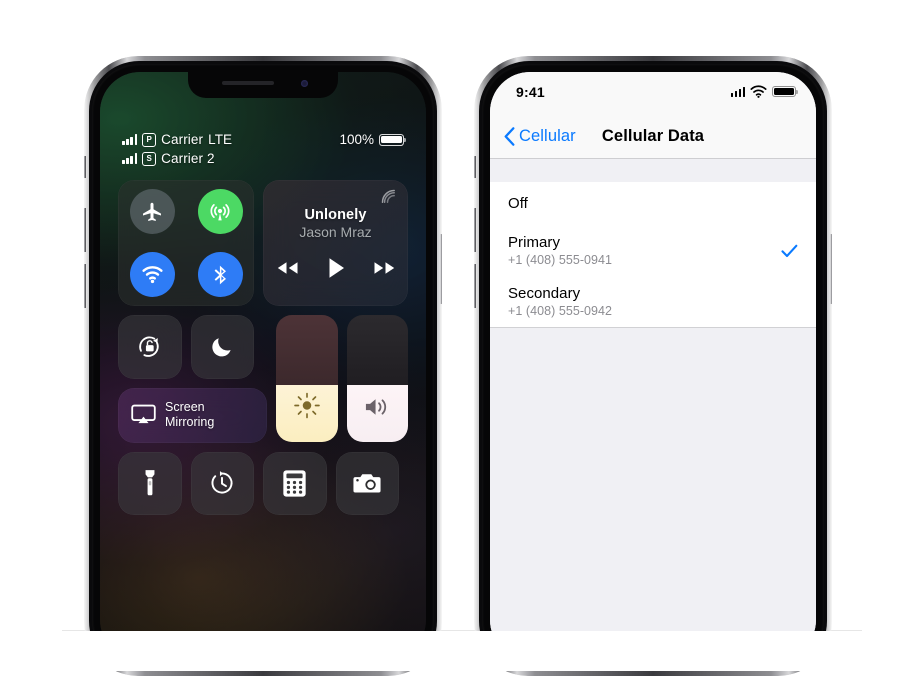 This screenshot has width=924, height=676. I want to click on flashlight-icon, so click(150, 483).